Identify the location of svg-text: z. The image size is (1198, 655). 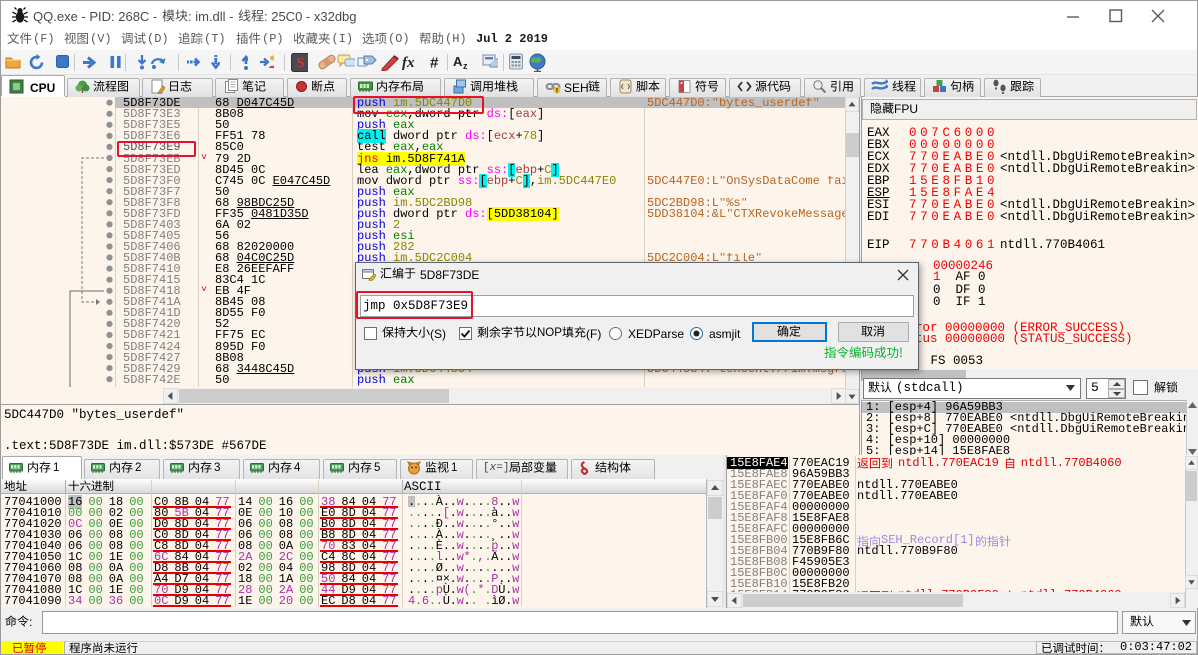
(465, 66).